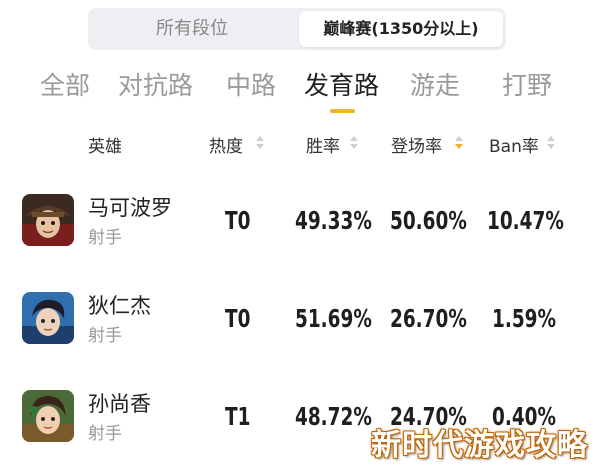 The height and width of the screenshot is (470, 594). Describe the element at coordinates (119, 404) in the screenshot. I see `hero-name: 孙尚香` at that location.